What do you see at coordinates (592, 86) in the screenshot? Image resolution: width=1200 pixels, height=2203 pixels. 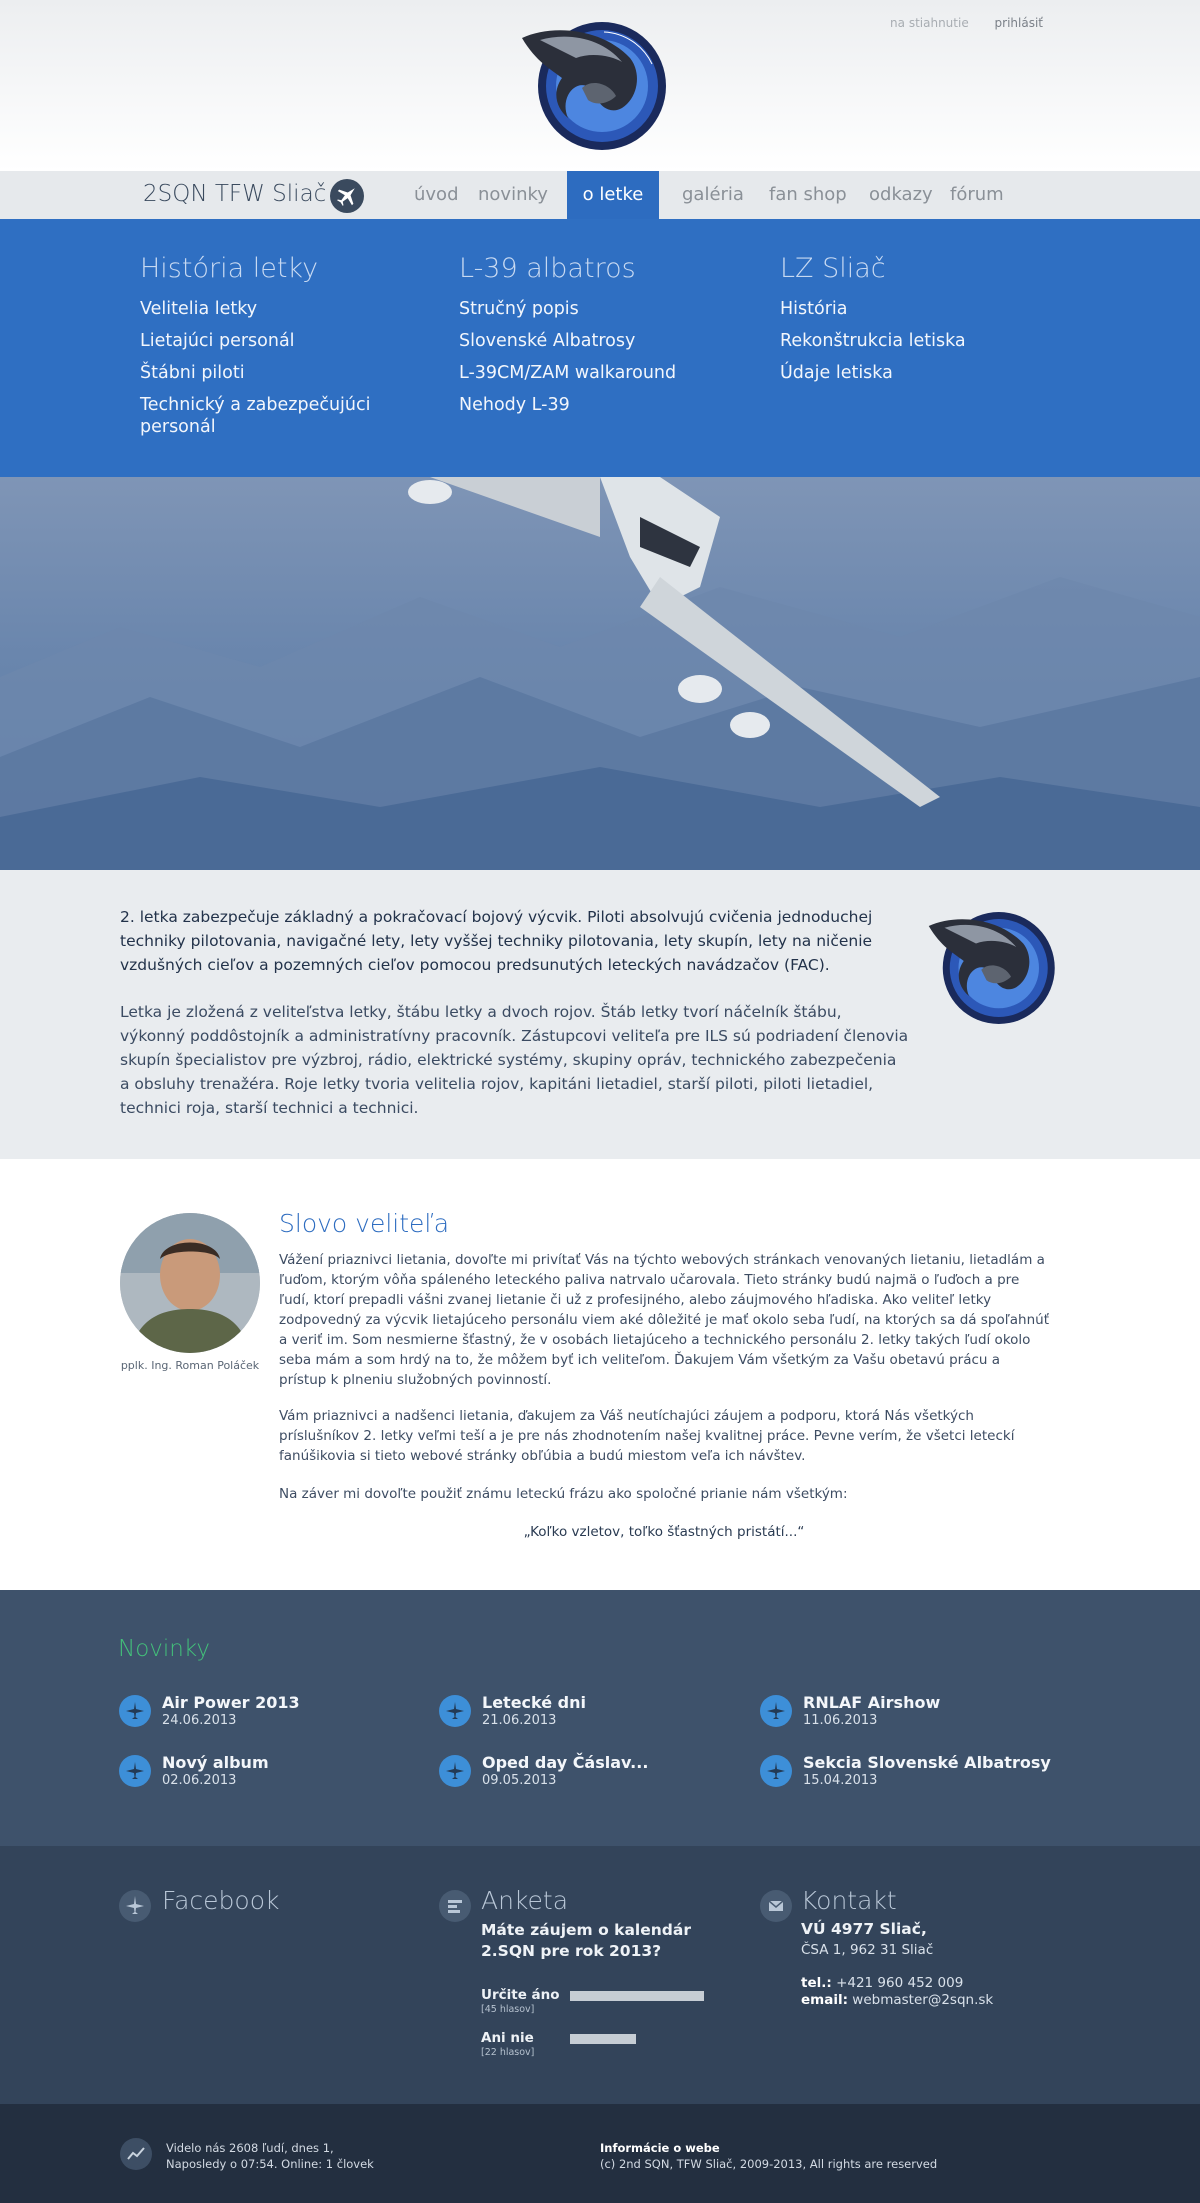 I see `squadron-badge-logo` at bounding box center [592, 86].